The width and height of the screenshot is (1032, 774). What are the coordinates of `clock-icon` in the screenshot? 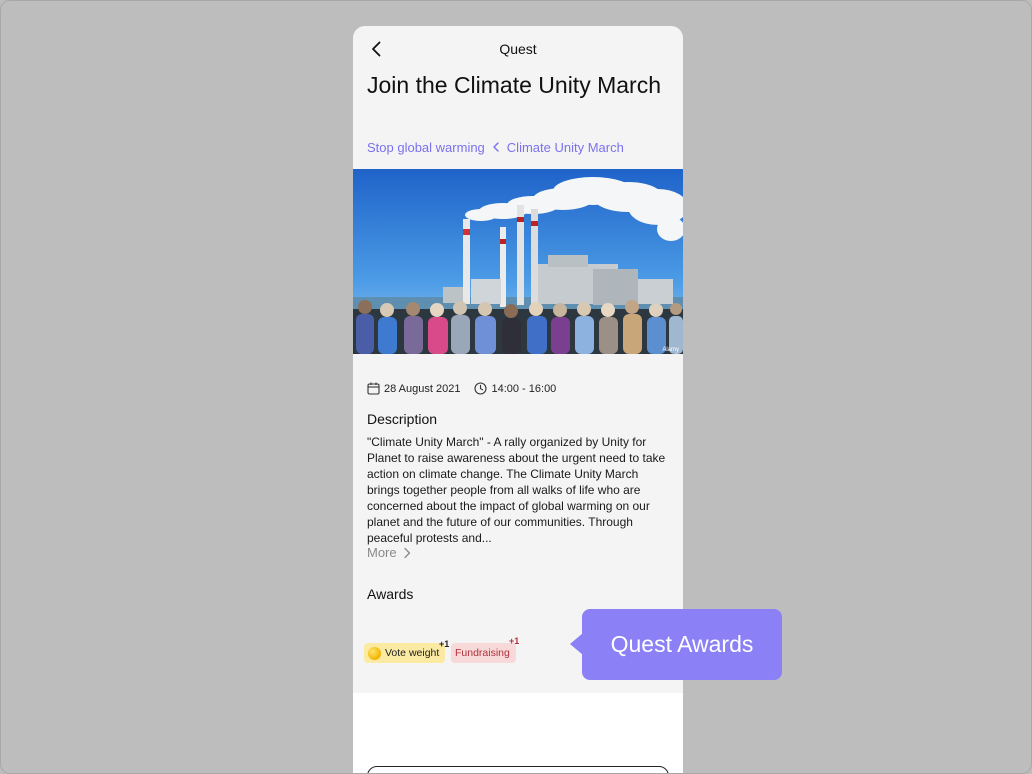 It's located at (481, 388).